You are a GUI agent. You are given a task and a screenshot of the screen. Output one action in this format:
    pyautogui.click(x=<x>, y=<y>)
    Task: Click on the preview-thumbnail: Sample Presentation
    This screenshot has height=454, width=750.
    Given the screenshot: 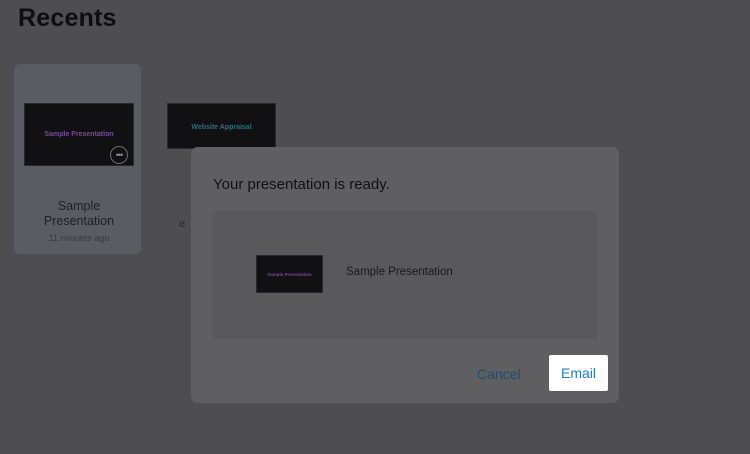 What is the action you would take?
    pyautogui.click(x=289, y=274)
    